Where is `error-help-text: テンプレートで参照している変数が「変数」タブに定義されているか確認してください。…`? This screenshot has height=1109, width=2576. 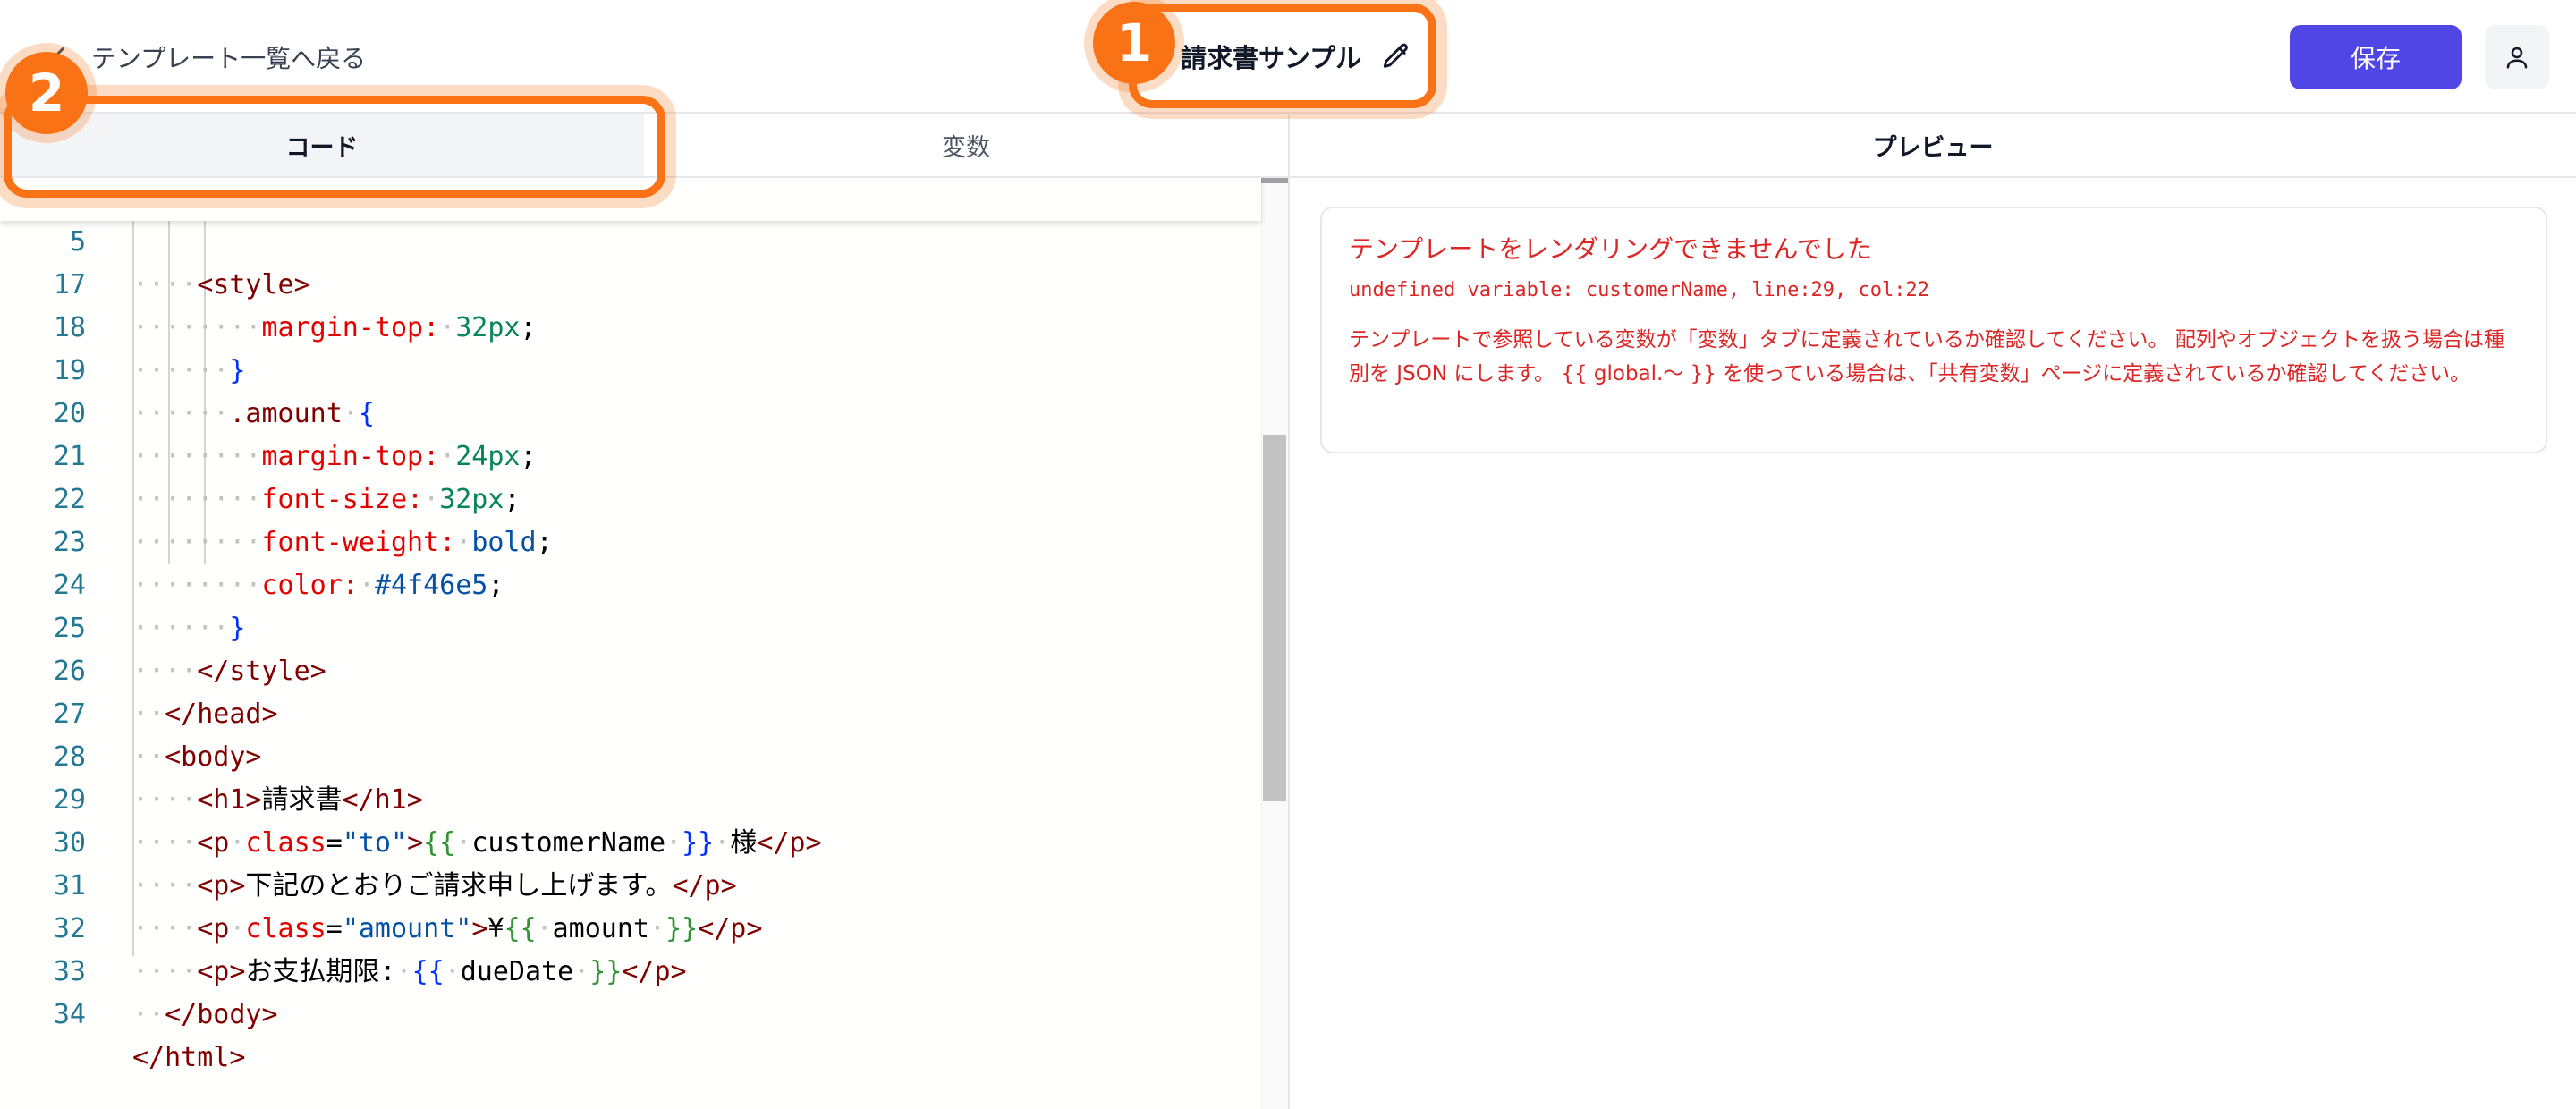
error-help-text: テンプレートで参照している変数が「変数」タブに定義されているか確認してください。… is located at coordinates (1926, 356).